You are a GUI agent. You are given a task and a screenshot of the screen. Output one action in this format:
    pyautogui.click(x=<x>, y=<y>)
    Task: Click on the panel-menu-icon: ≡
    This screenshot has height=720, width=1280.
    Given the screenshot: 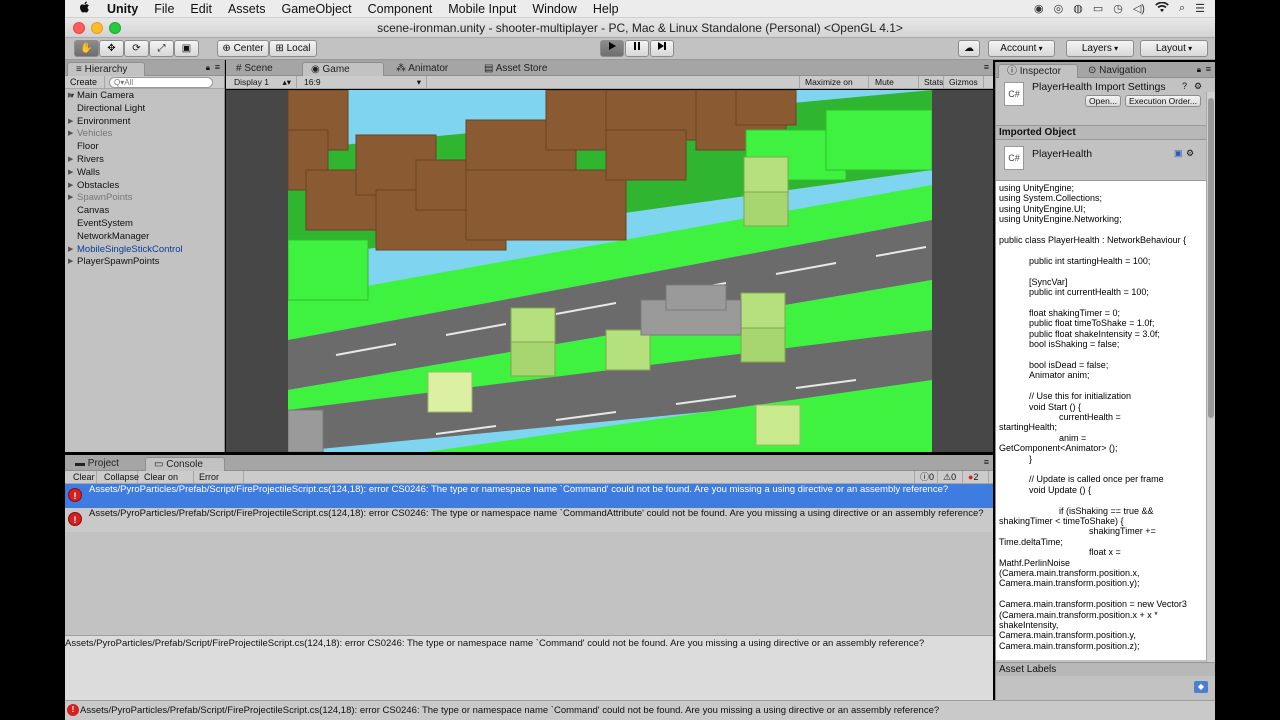 What is the action you would take?
    pyautogui.click(x=217, y=67)
    